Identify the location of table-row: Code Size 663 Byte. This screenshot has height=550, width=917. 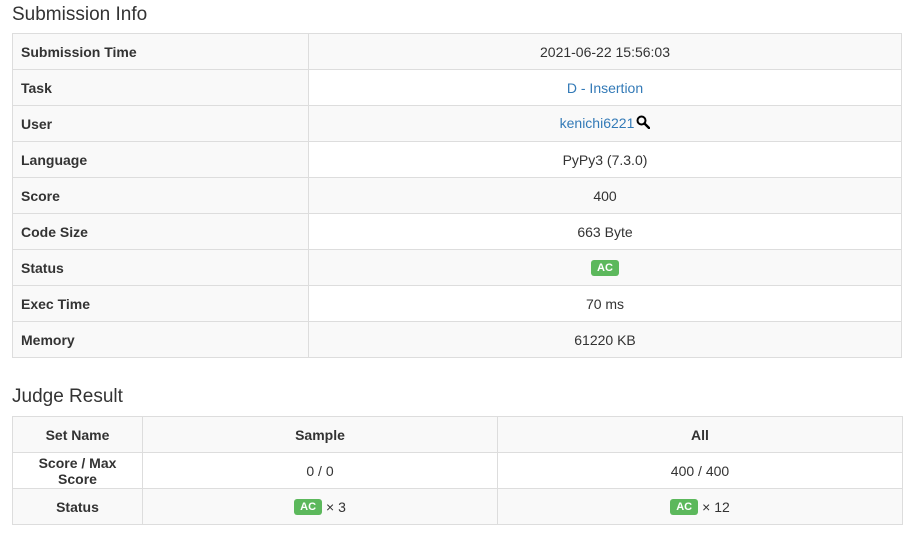
(457, 231).